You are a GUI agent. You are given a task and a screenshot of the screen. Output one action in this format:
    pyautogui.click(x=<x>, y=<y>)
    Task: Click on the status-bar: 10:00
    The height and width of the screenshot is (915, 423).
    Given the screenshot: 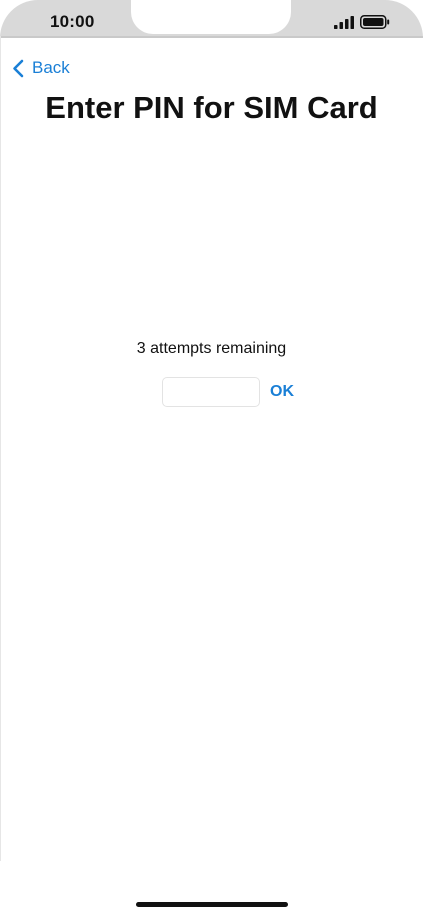 What is the action you would take?
    pyautogui.click(x=211, y=19)
    